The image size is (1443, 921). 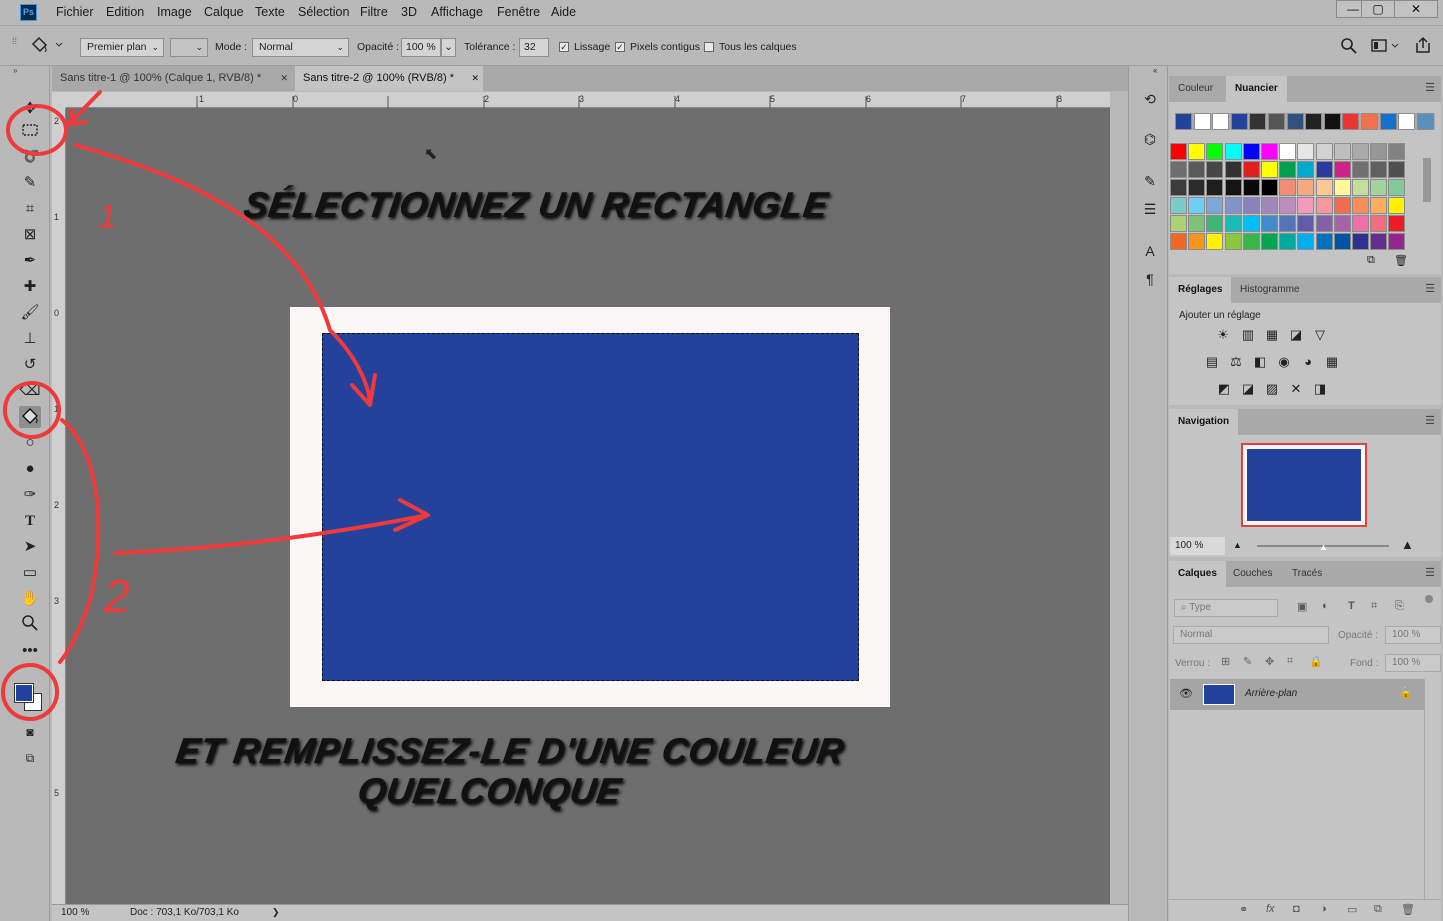 What do you see at coordinates (1413, 663) in the screenshot?
I see `layer-fill-input: 100 %` at bounding box center [1413, 663].